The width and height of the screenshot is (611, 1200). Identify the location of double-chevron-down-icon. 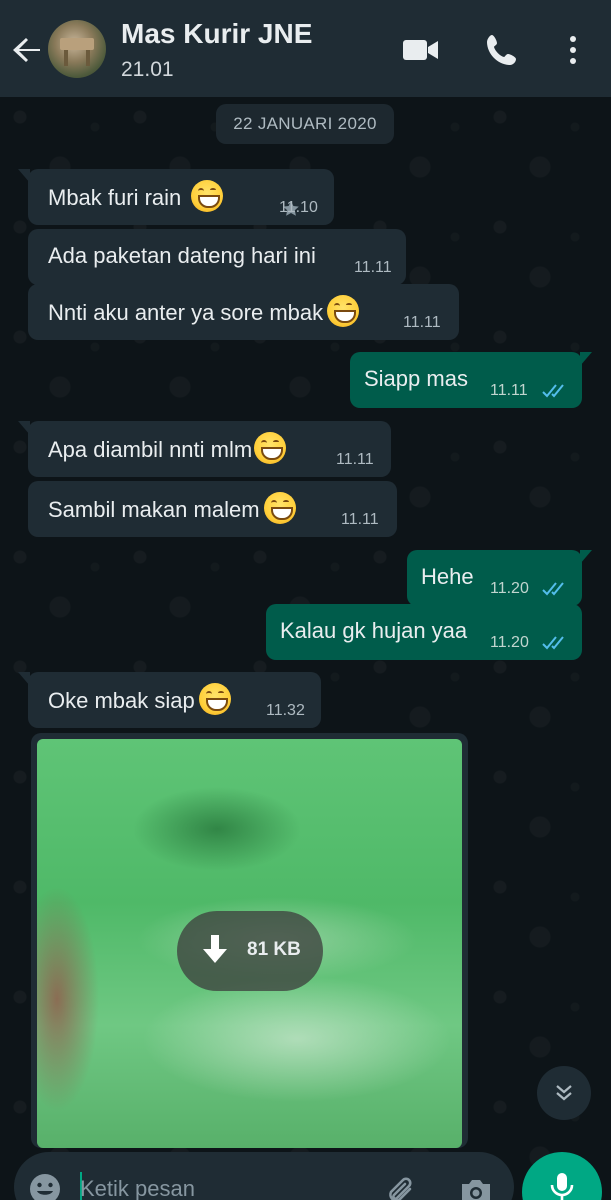
(564, 1093).